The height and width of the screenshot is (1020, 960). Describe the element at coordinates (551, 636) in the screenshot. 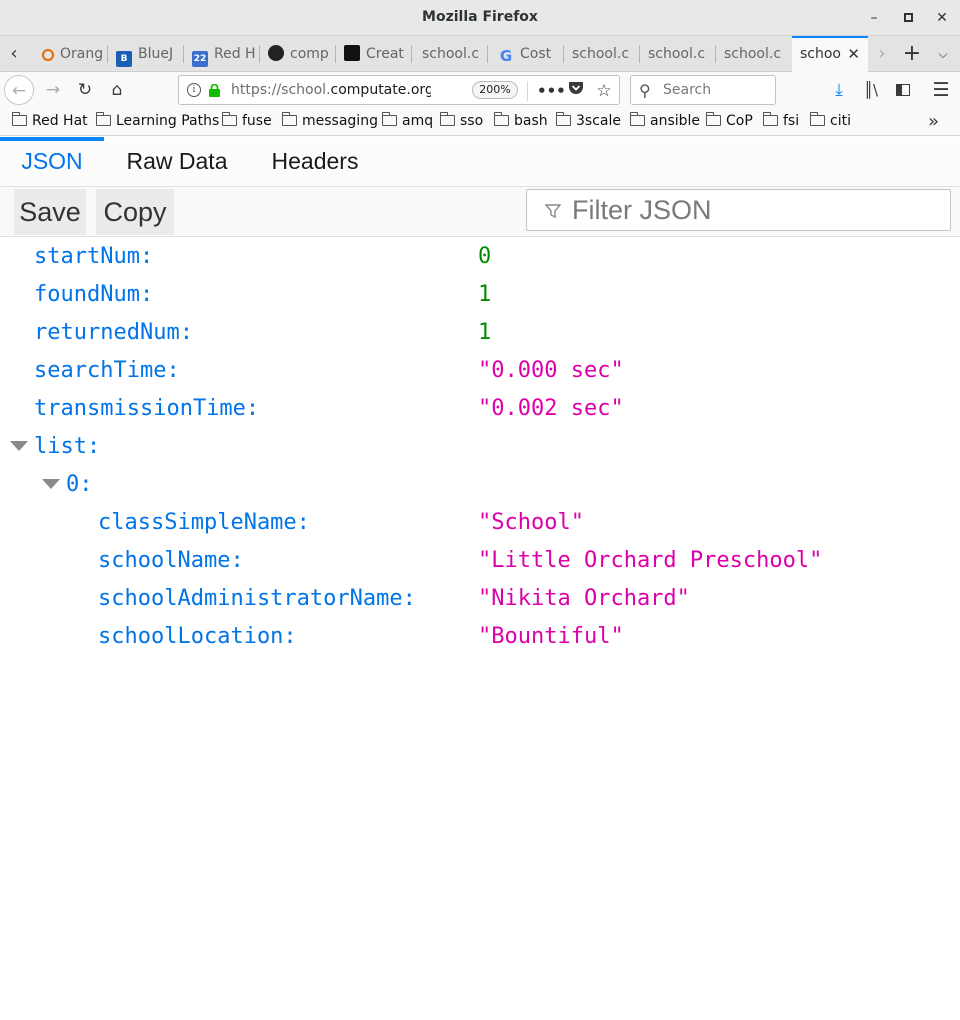

I see `json-value: "Bountiful"` at that location.